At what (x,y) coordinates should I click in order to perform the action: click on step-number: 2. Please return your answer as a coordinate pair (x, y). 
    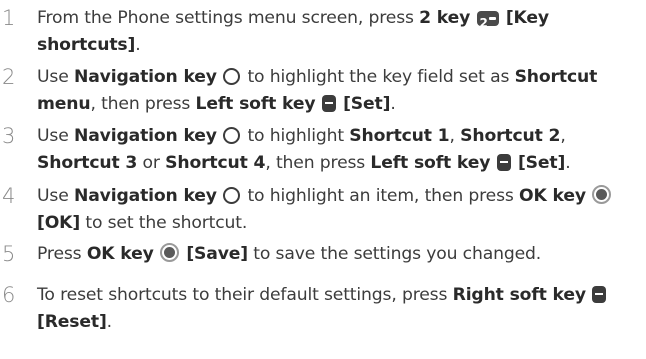
    Looking at the image, I should click on (9, 77).